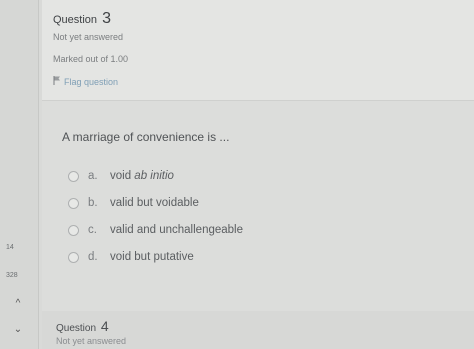  Describe the element at coordinates (258, 330) in the screenshot. I see `next-question-info: Question 4 Not yet answered` at that location.